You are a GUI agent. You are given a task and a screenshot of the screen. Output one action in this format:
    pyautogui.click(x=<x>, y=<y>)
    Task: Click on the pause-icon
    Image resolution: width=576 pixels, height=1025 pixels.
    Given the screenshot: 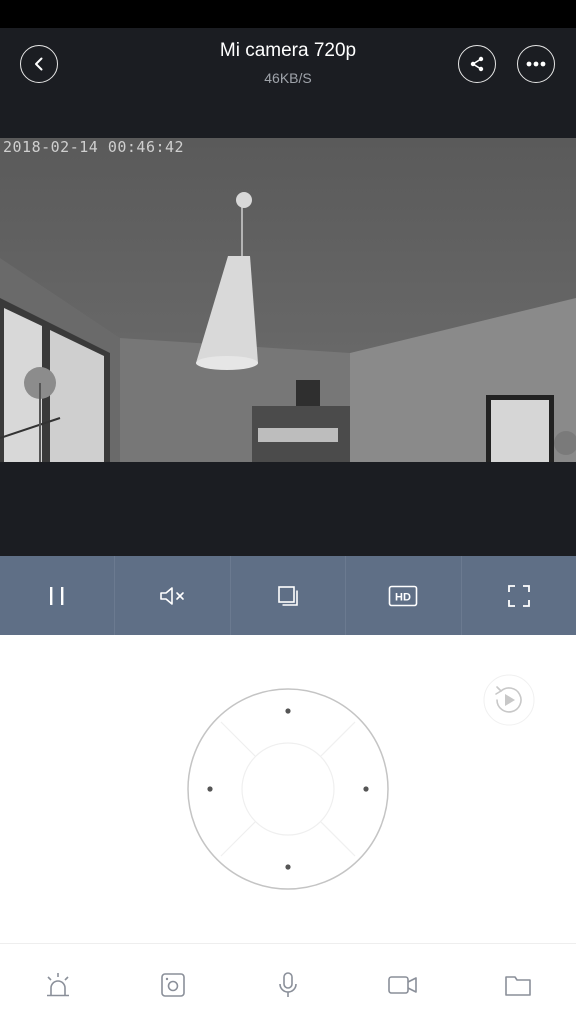 What is the action you would take?
    pyautogui.click(x=57, y=595)
    